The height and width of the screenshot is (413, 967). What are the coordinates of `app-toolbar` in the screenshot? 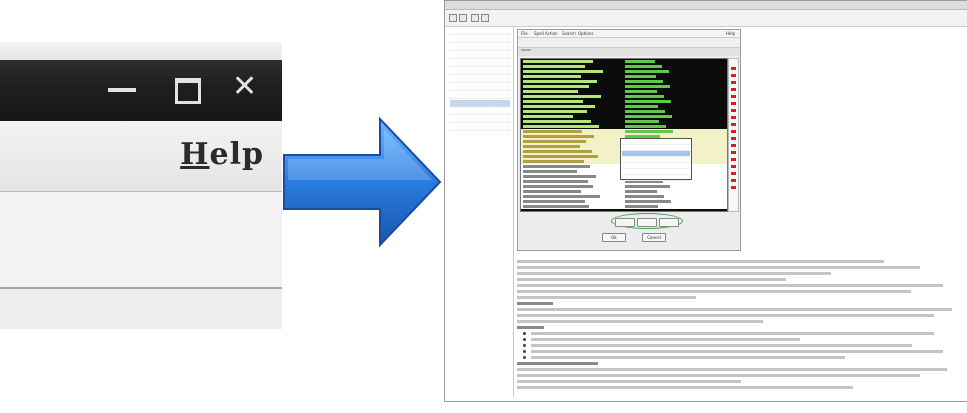 It's located at (629, 43).